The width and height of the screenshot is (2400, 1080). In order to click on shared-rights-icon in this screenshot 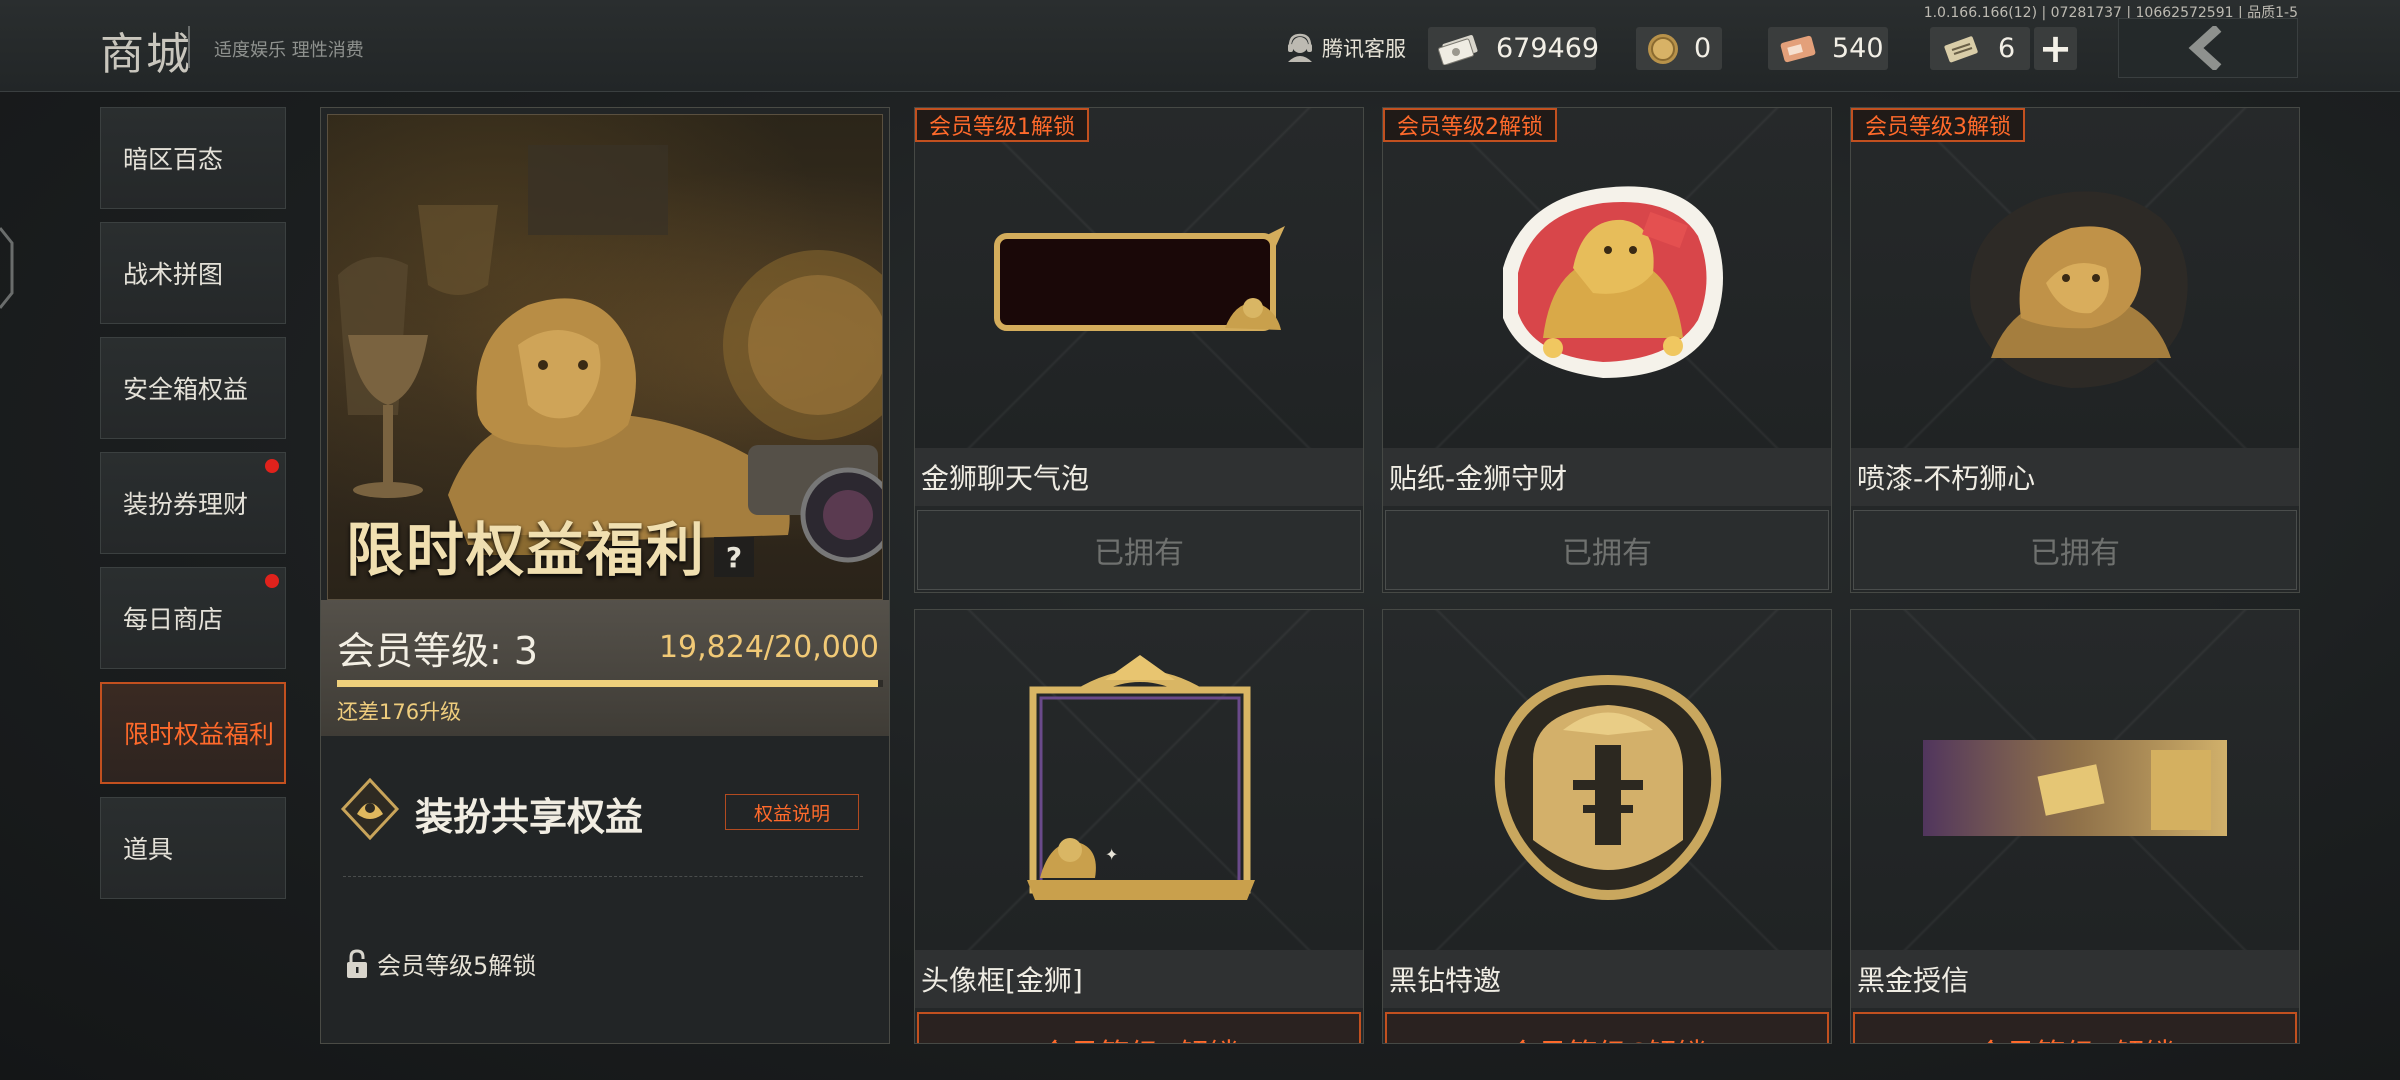, I will do `click(370, 809)`.